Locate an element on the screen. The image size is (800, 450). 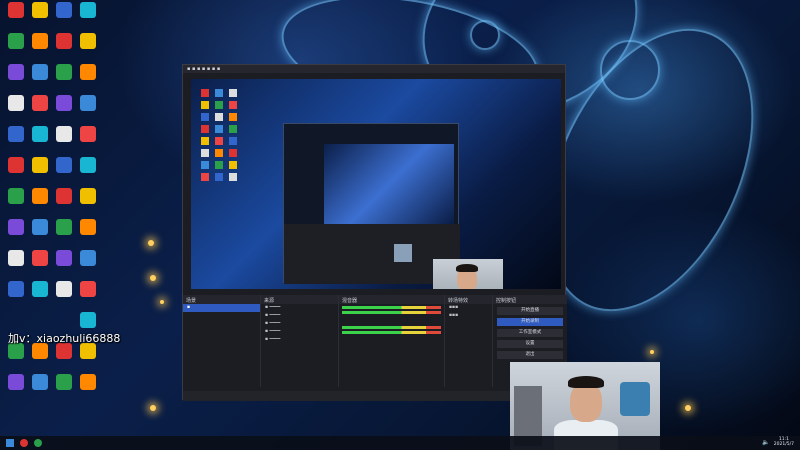
settings-button: 设置 is located at coordinates (530, 344).